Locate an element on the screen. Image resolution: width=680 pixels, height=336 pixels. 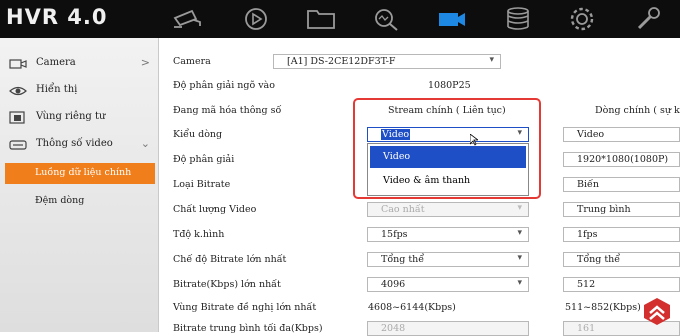
app-title: HVR 4.0 is located at coordinates (57, 17).